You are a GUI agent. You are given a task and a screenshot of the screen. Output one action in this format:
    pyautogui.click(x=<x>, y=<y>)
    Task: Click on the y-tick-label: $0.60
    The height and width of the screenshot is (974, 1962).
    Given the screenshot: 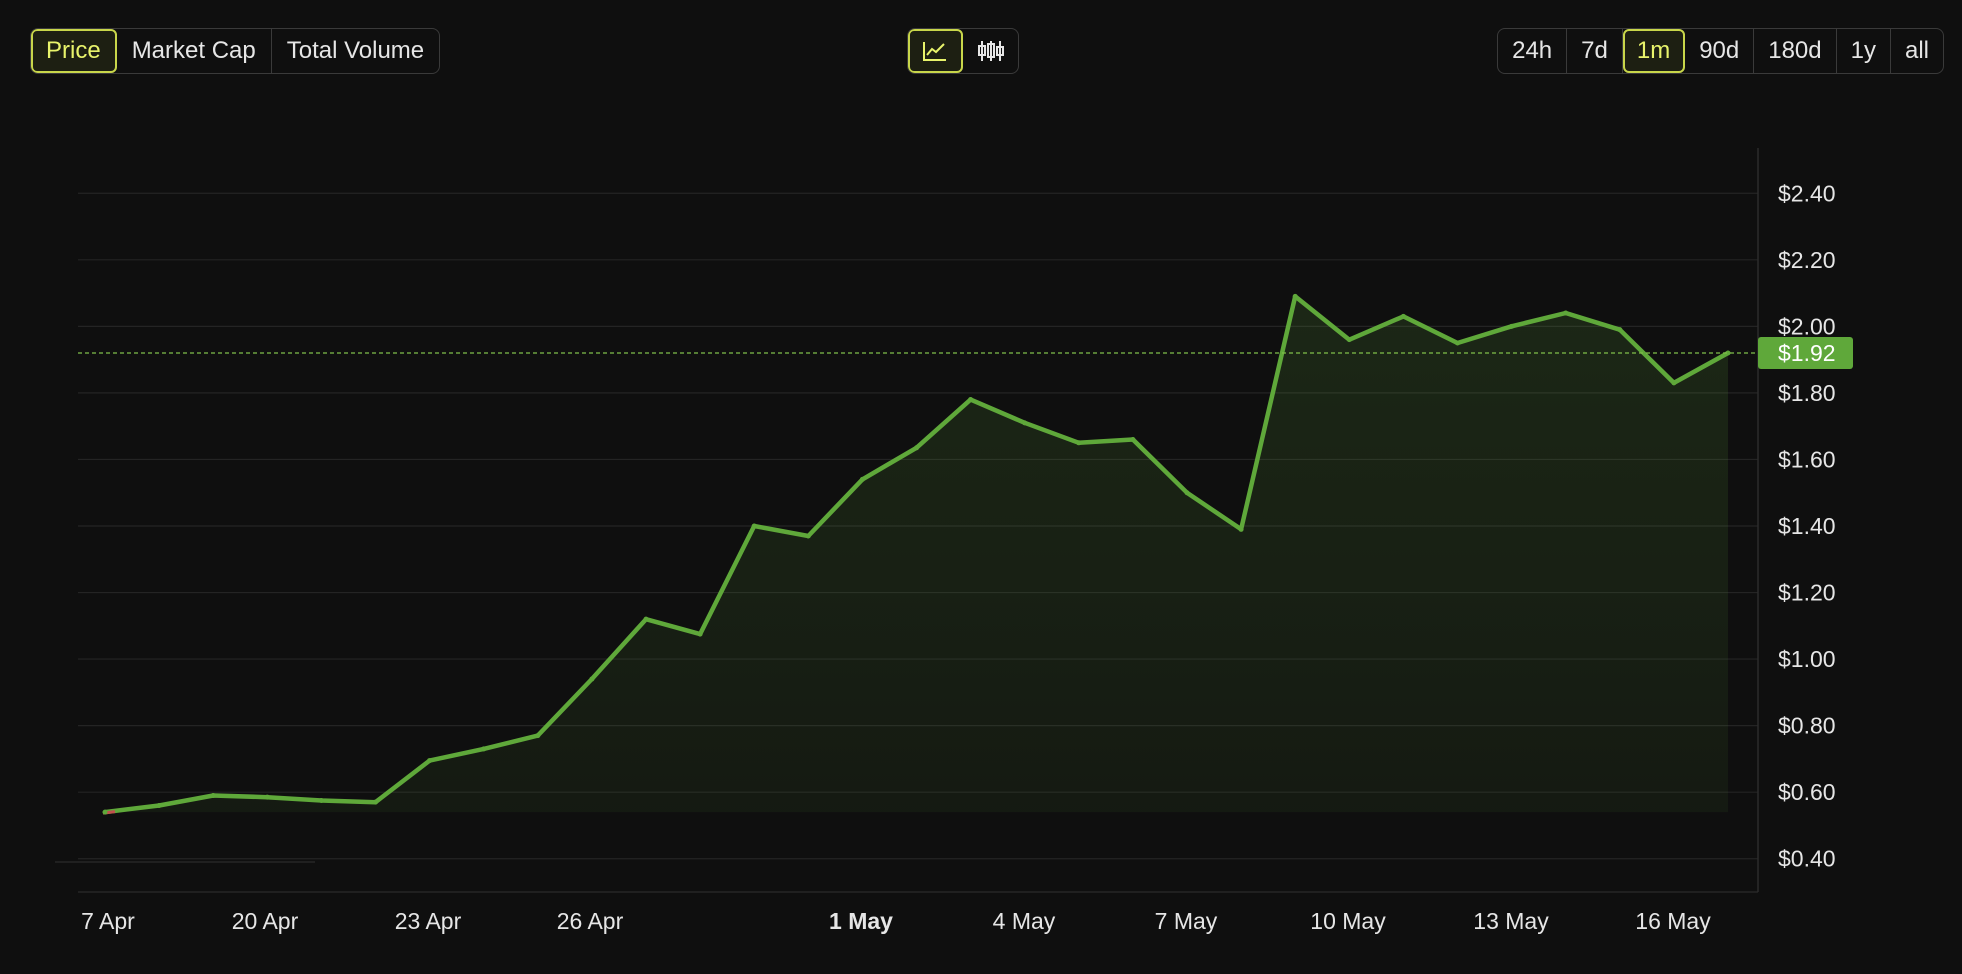 What is the action you would take?
    pyautogui.click(x=1807, y=792)
    